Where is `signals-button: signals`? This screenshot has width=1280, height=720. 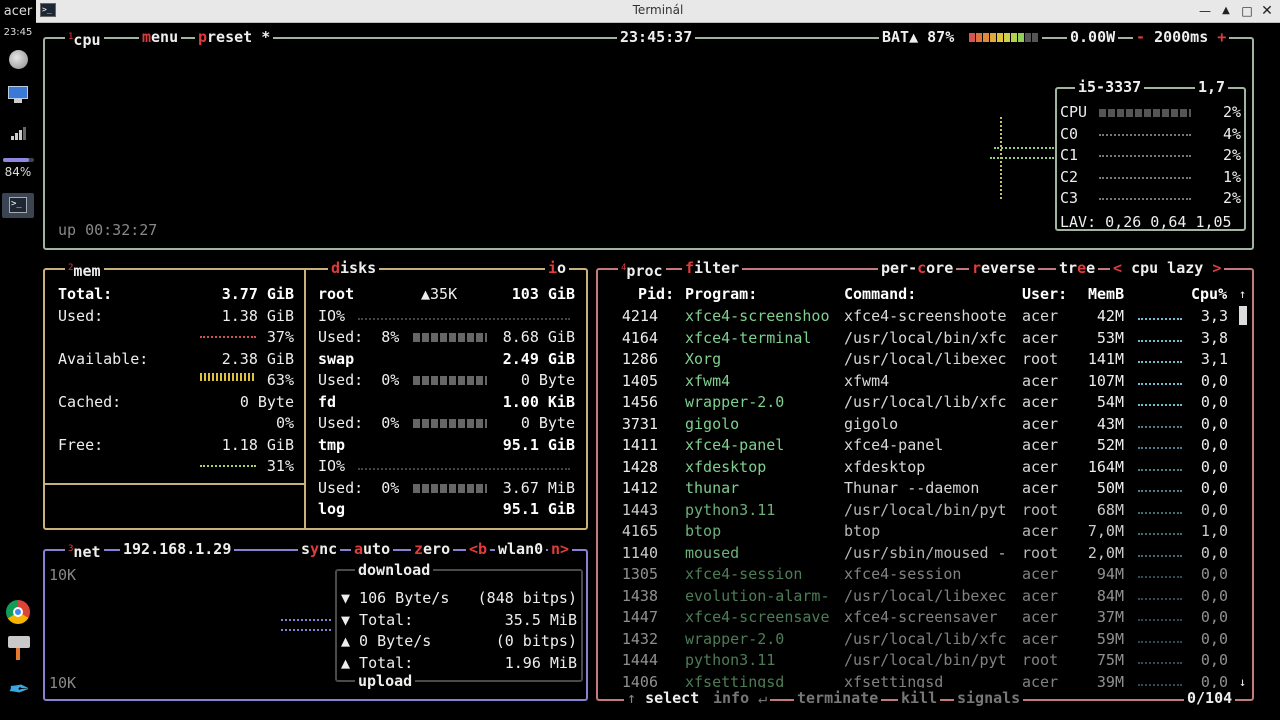
signals-button: signals is located at coordinates (989, 698).